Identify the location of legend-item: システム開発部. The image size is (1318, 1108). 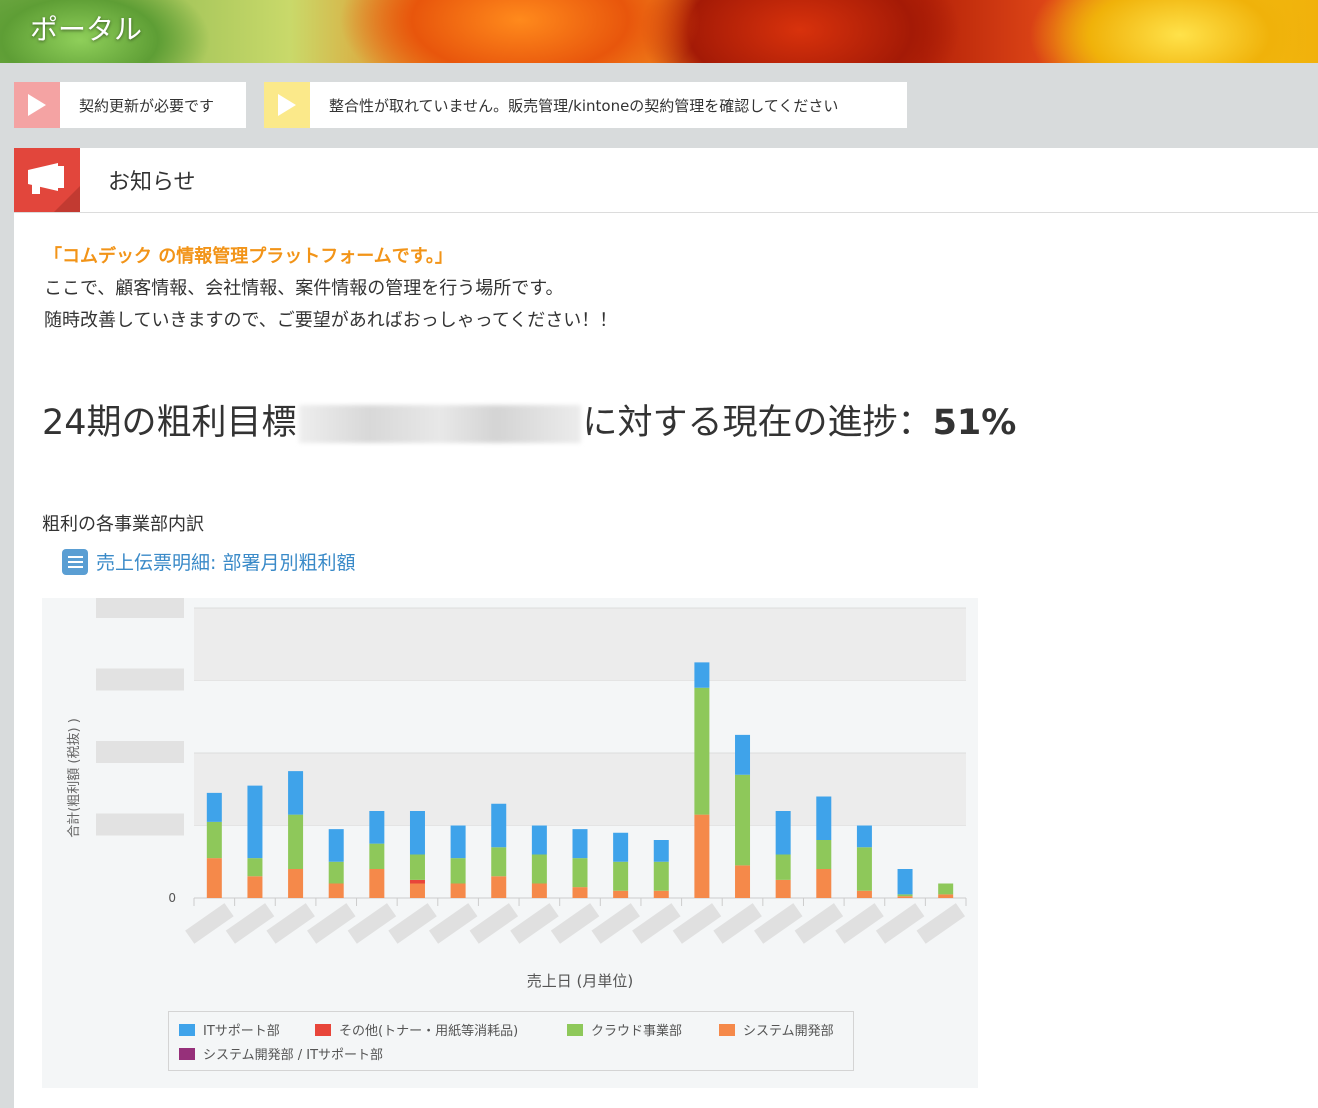
(776, 1029).